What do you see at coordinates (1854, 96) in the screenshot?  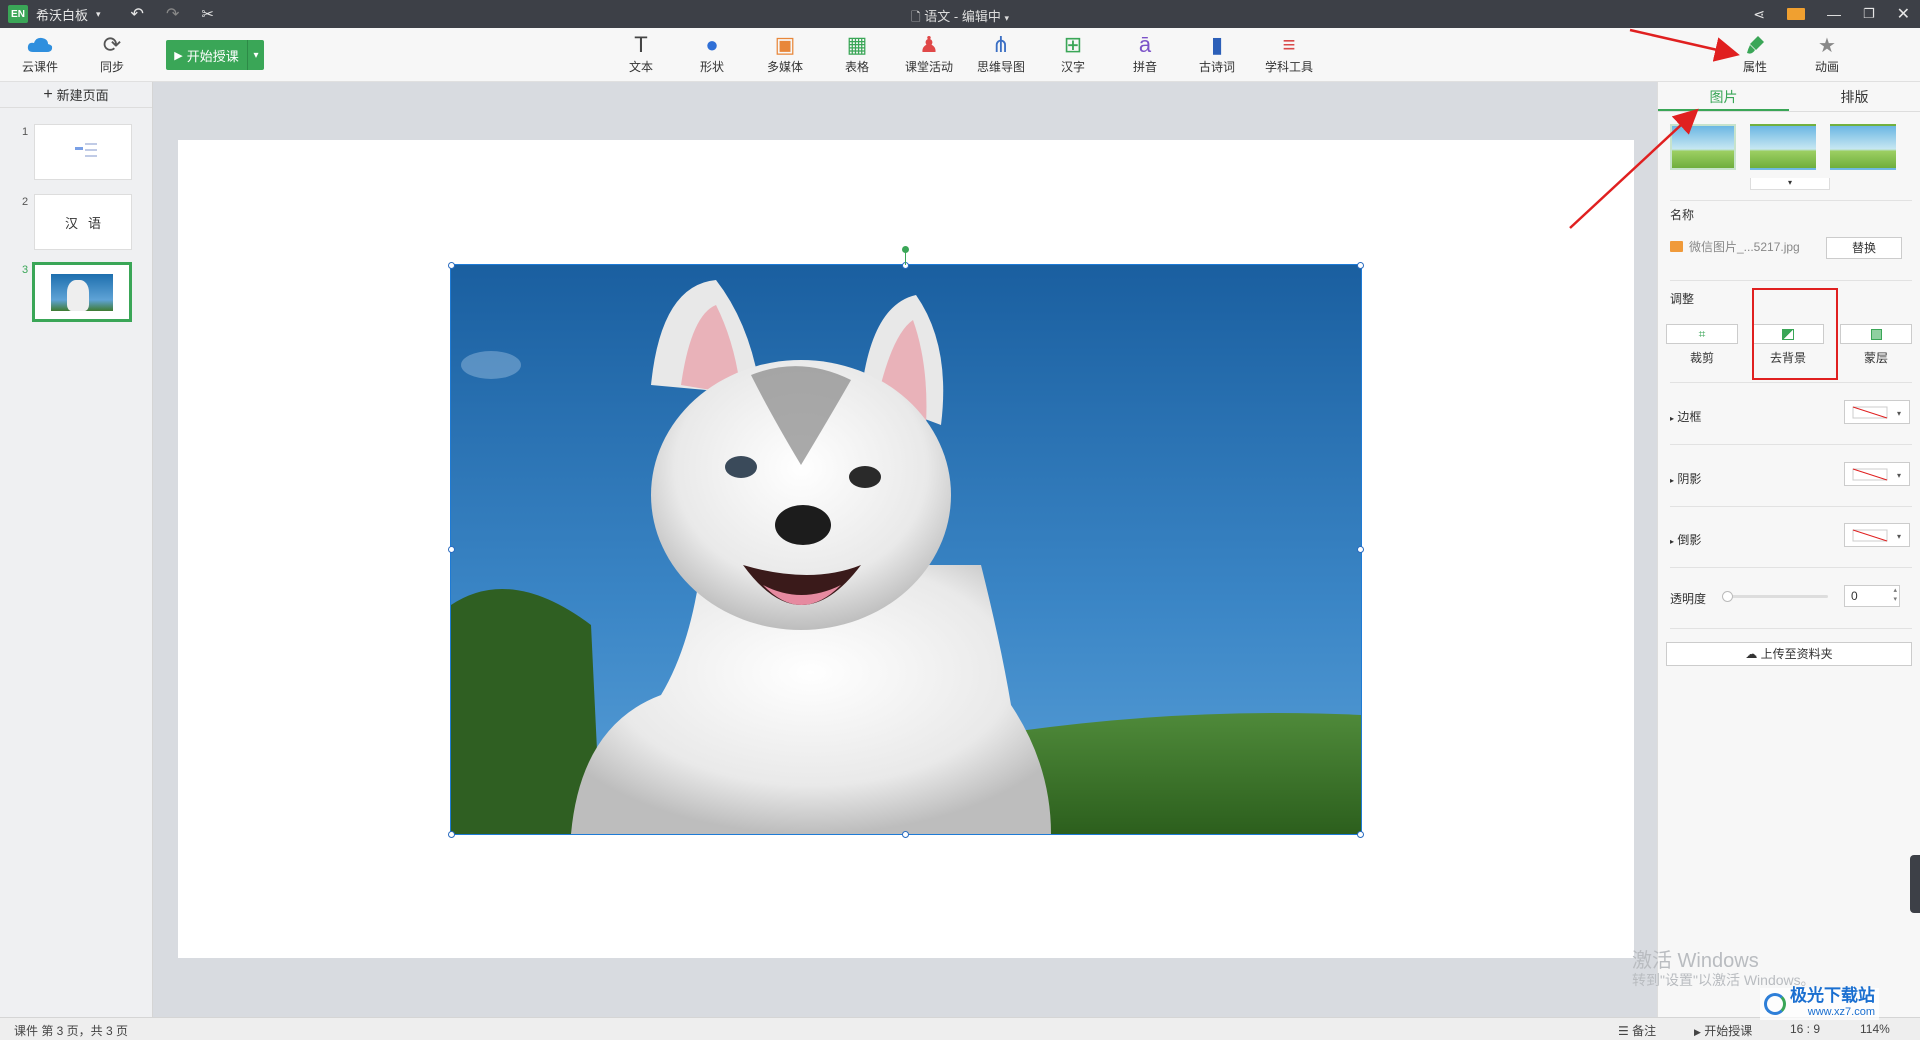 I see `tab-layout: 排版` at bounding box center [1854, 96].